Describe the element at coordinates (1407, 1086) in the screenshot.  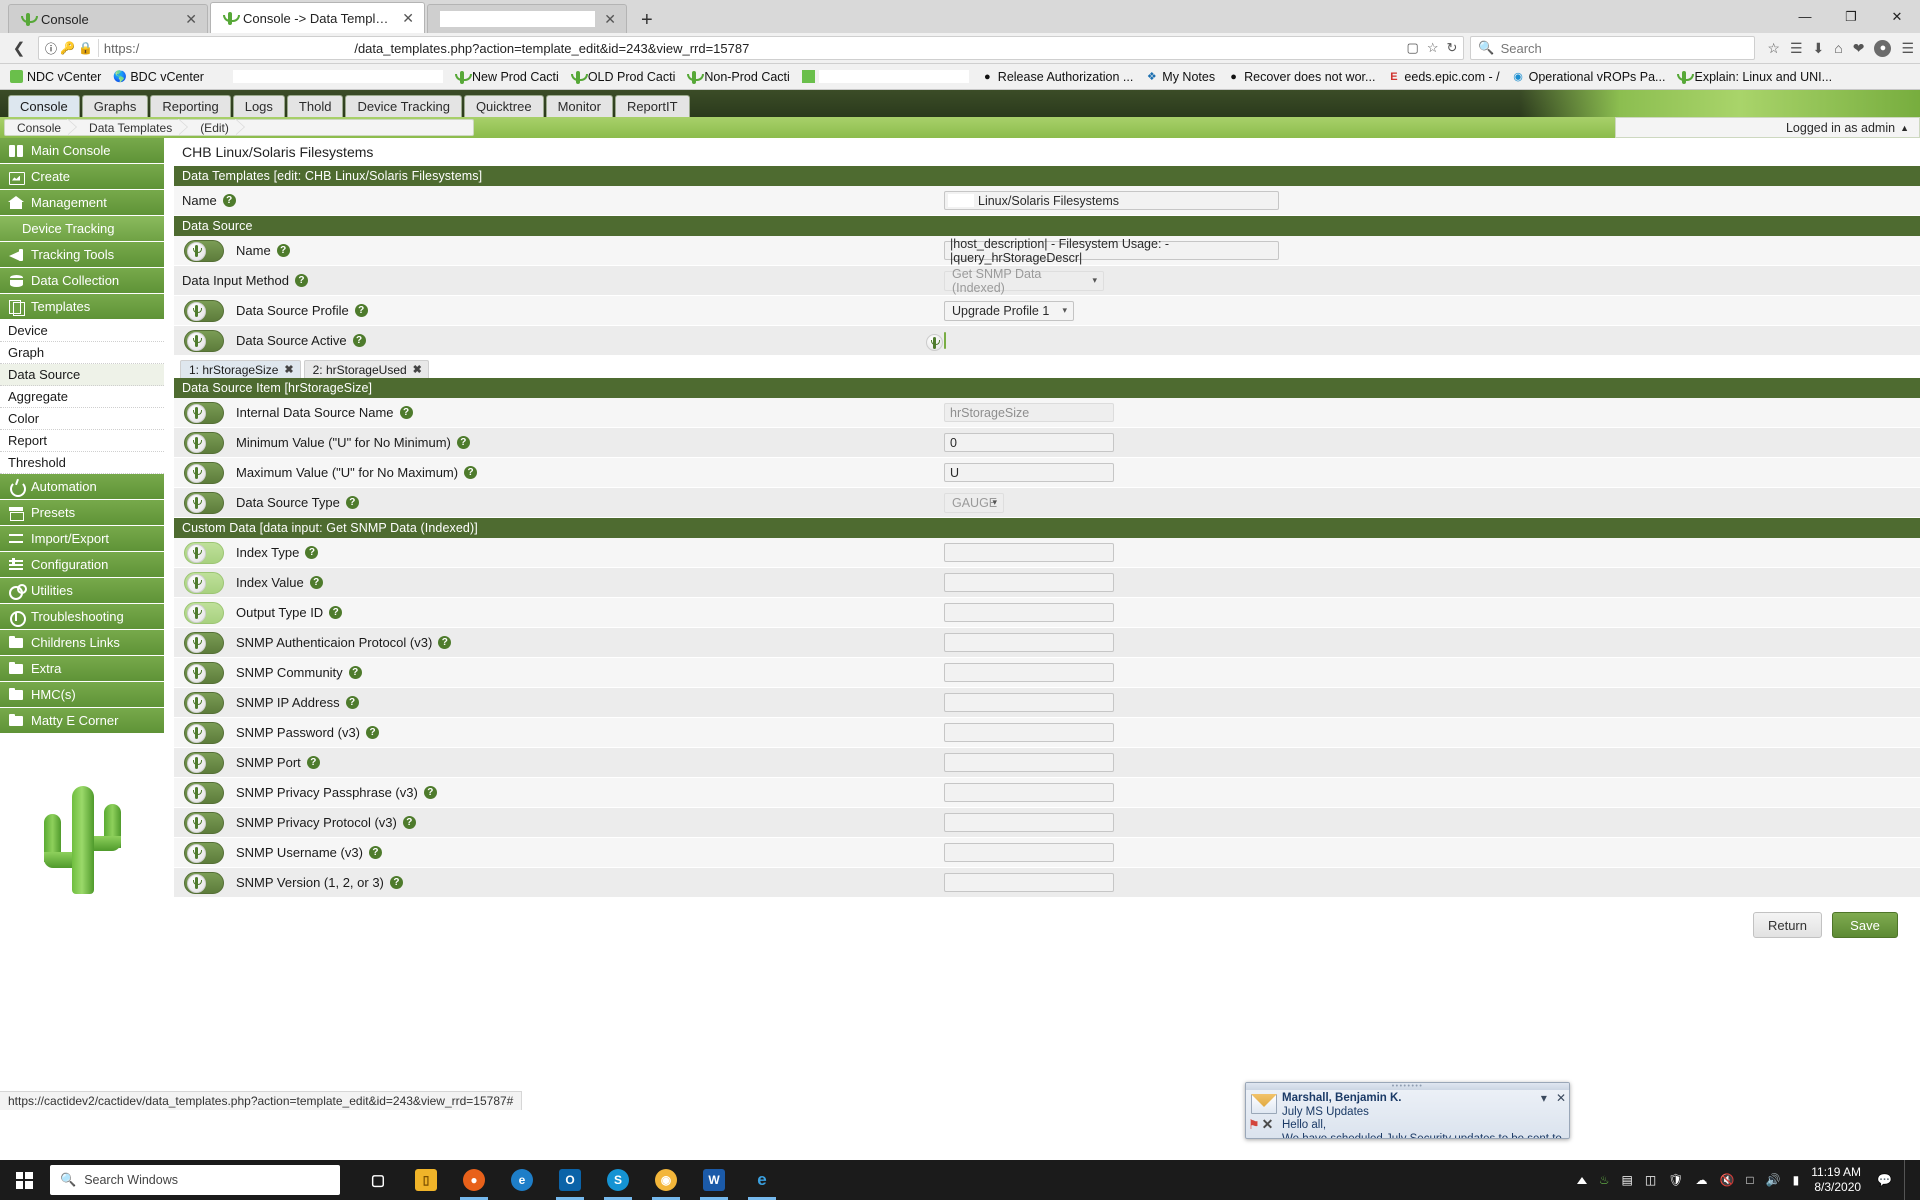
I see `drag-handle-icon: ••••••••` at that location.